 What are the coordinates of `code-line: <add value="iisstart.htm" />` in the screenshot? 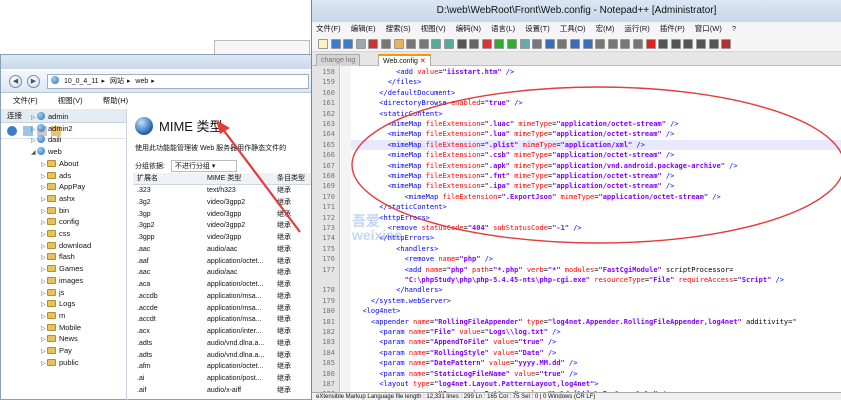 It's located at (434, 72).